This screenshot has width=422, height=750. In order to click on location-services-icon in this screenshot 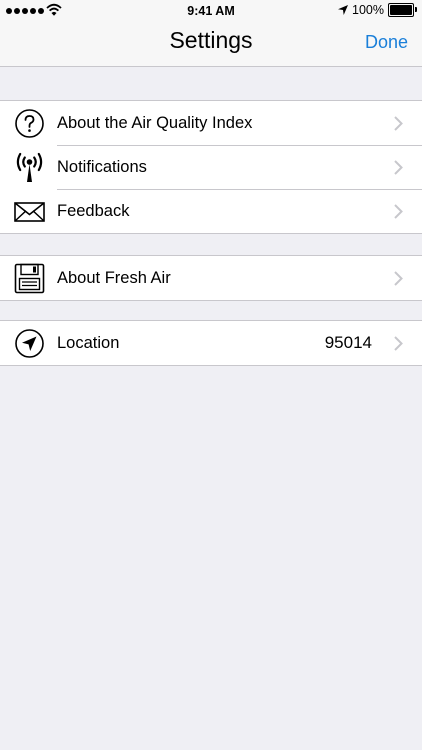, I will do `click(343, 10)`.